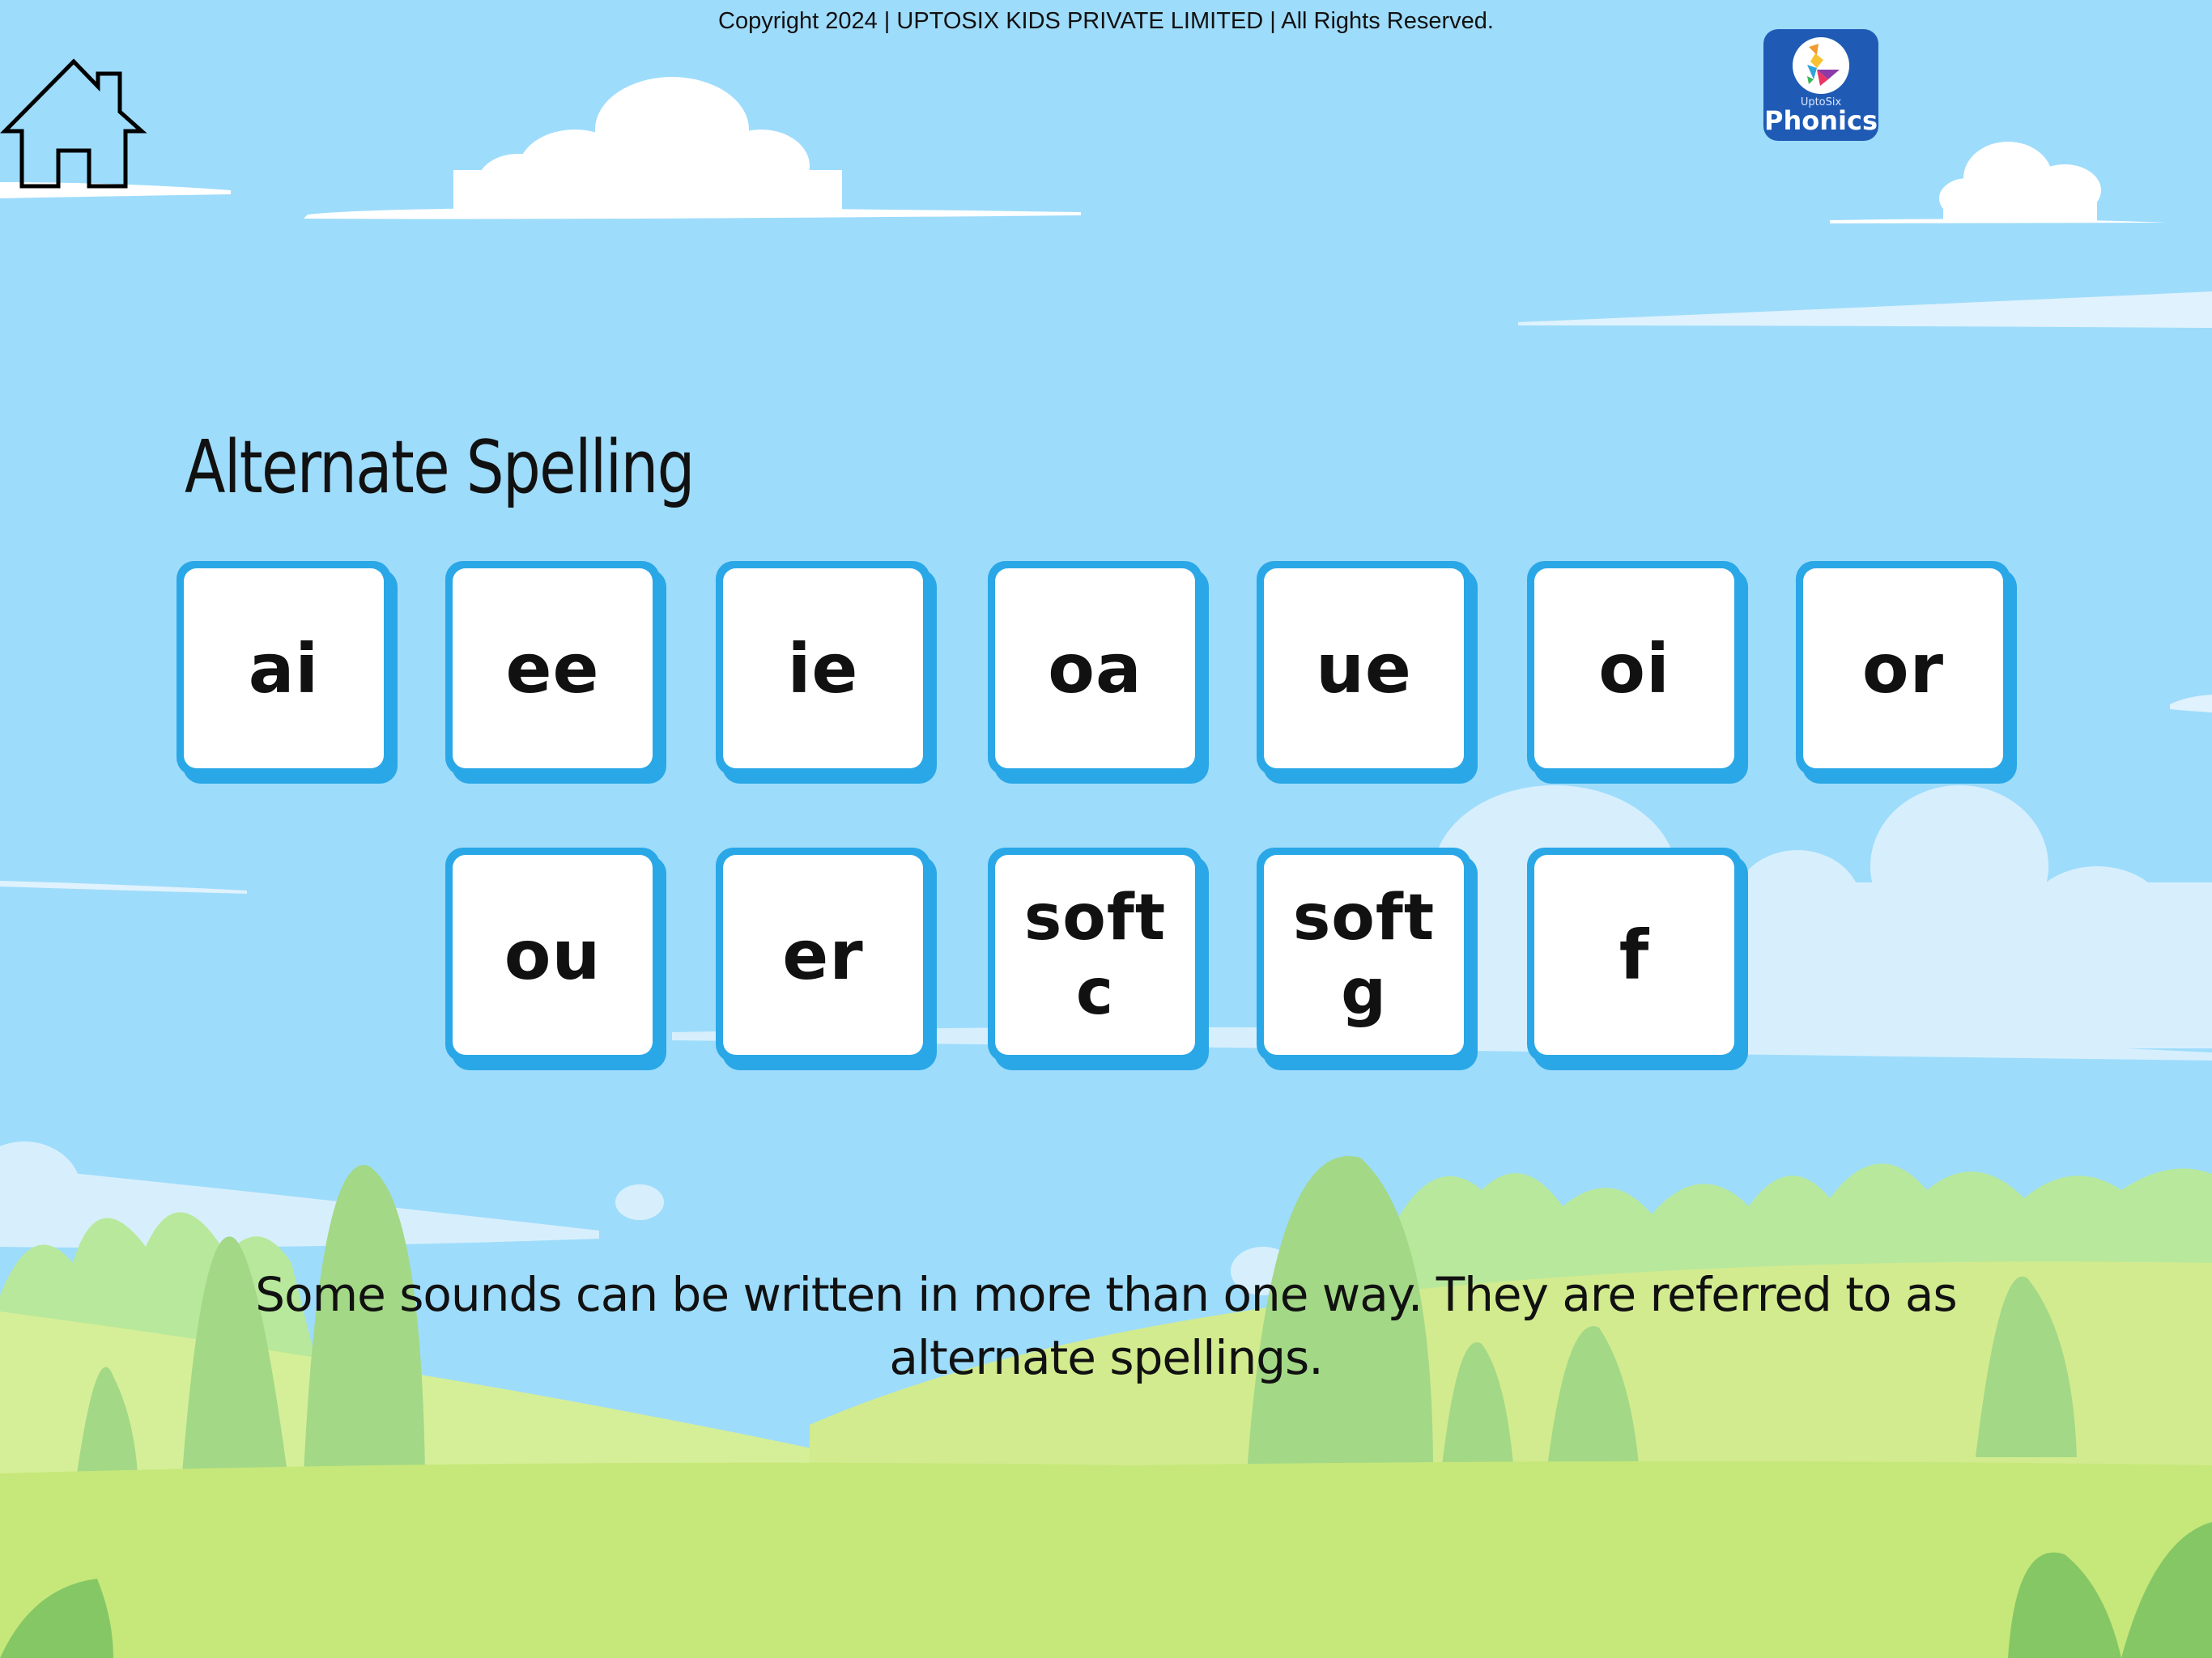 Image resolution: width=2212 pixels, height=1658 pixels. I want to click on spelling-card-oi: oi, so click(1635, 668).